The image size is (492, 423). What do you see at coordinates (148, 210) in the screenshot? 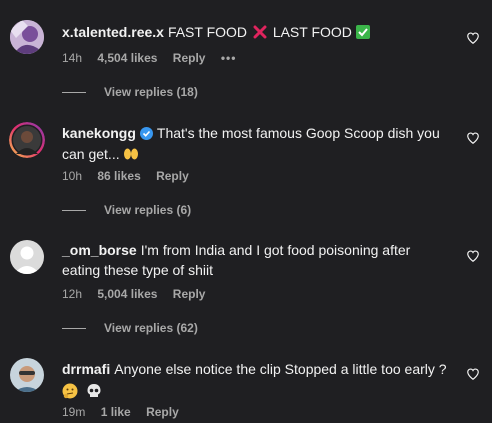
I see `view-replies-label: View replies (6)` at bounding box center [148, 210].